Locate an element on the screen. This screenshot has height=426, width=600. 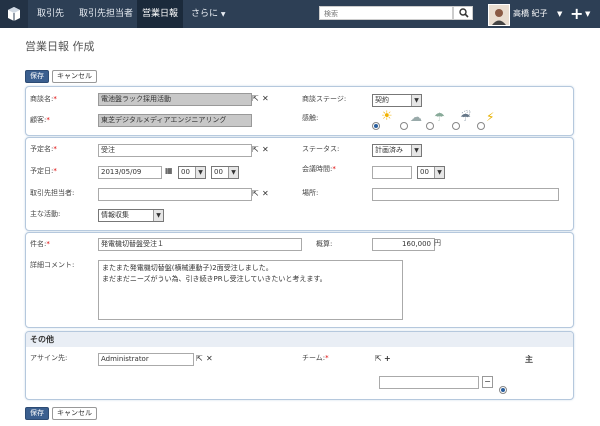
customer-label: 顧客:* is located at coordinates (40, 120).